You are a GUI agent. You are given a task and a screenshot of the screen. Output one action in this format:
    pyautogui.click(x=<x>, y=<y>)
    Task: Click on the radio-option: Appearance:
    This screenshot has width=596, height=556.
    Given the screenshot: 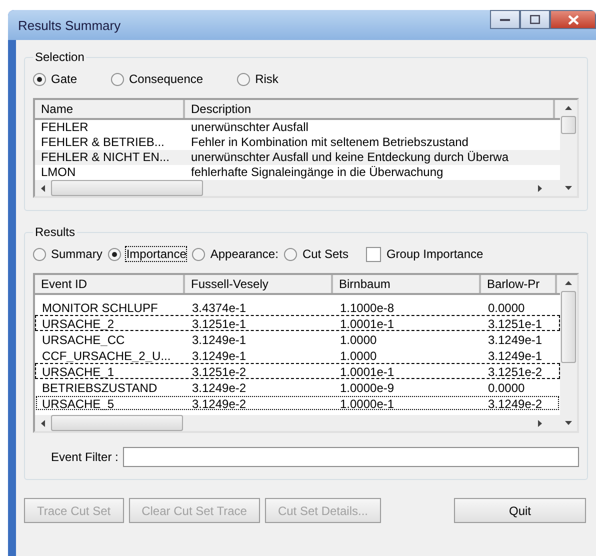 What is the action you would take?
    pyautogui.click(x=235, y=254)
    